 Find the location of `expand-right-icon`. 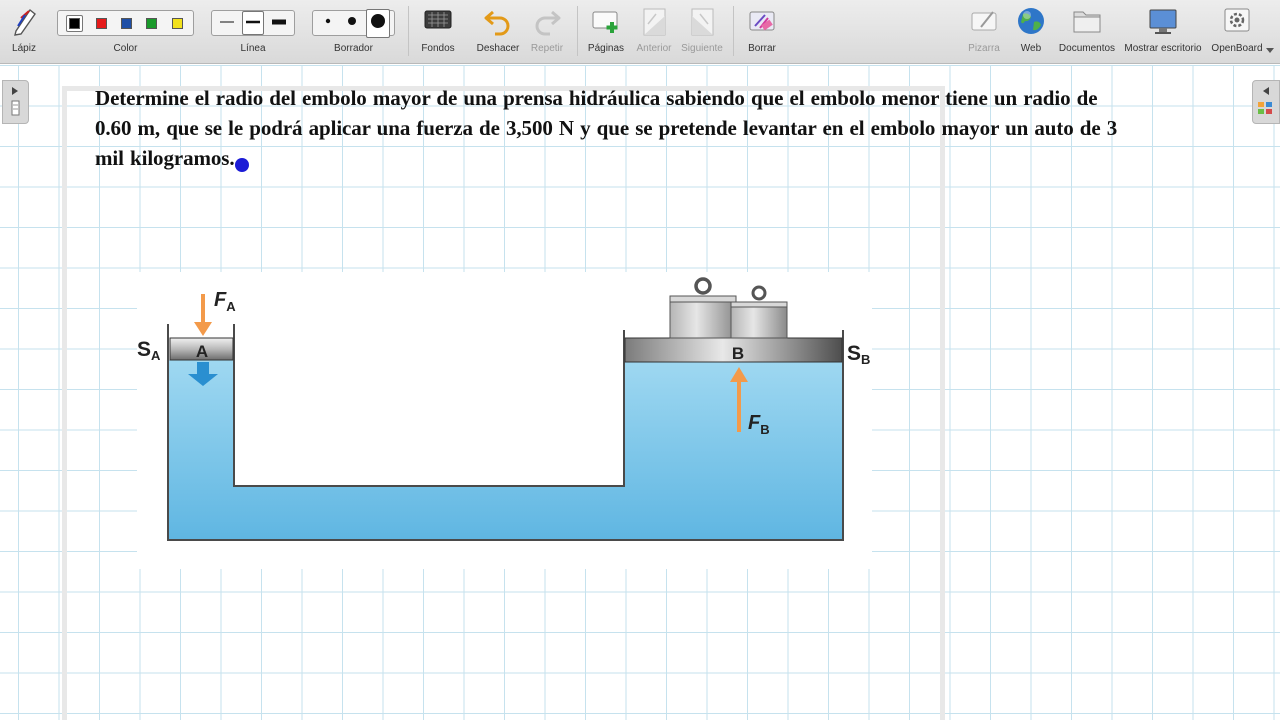

expand-right-icon is located at coordinates (15, 101).